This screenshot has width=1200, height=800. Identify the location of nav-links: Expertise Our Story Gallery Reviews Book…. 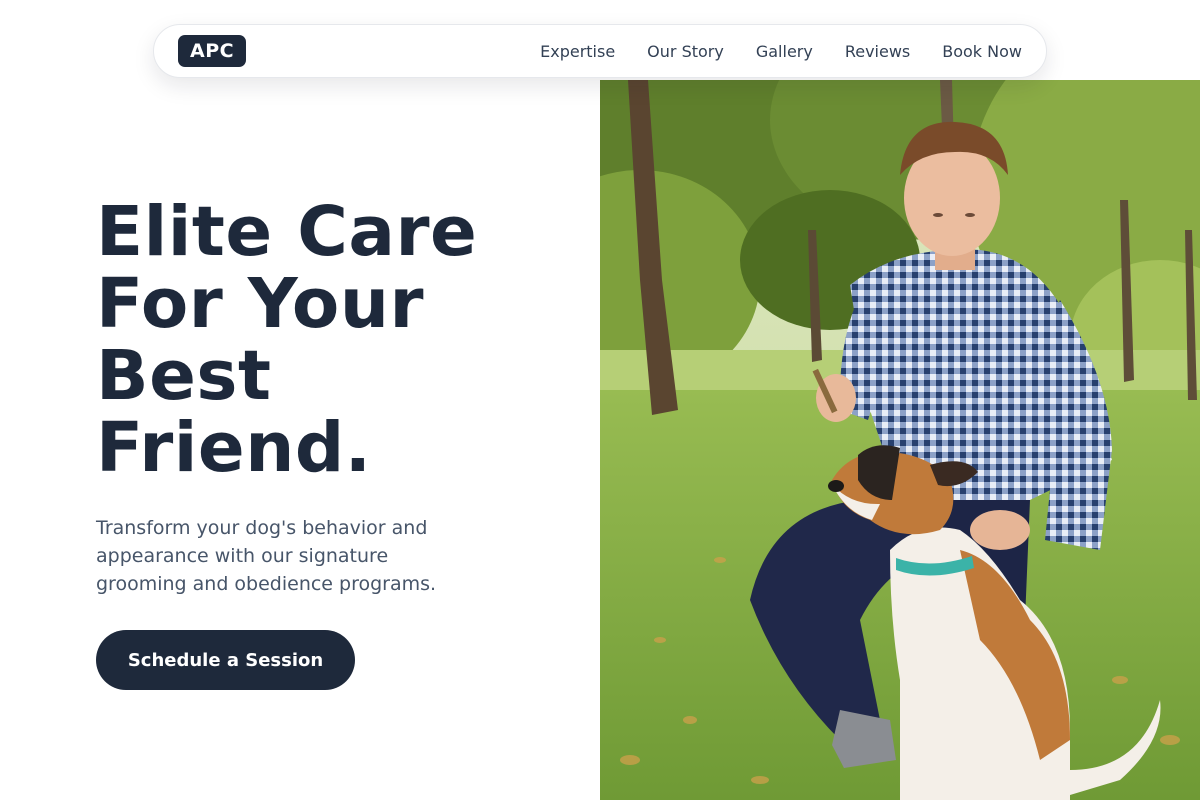
(781, 51).